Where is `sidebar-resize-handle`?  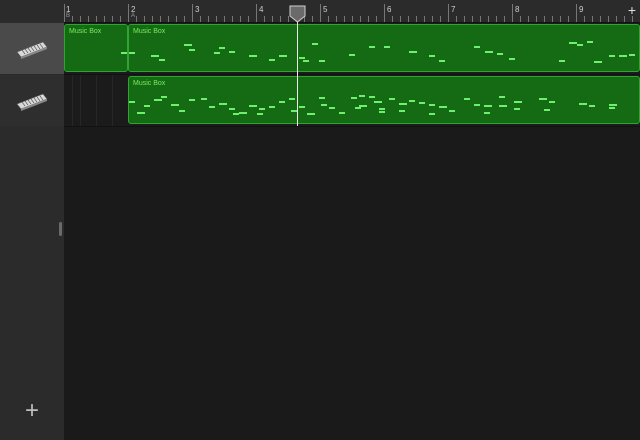 sidebar-resize-handle is located at coordinates (60, 229).